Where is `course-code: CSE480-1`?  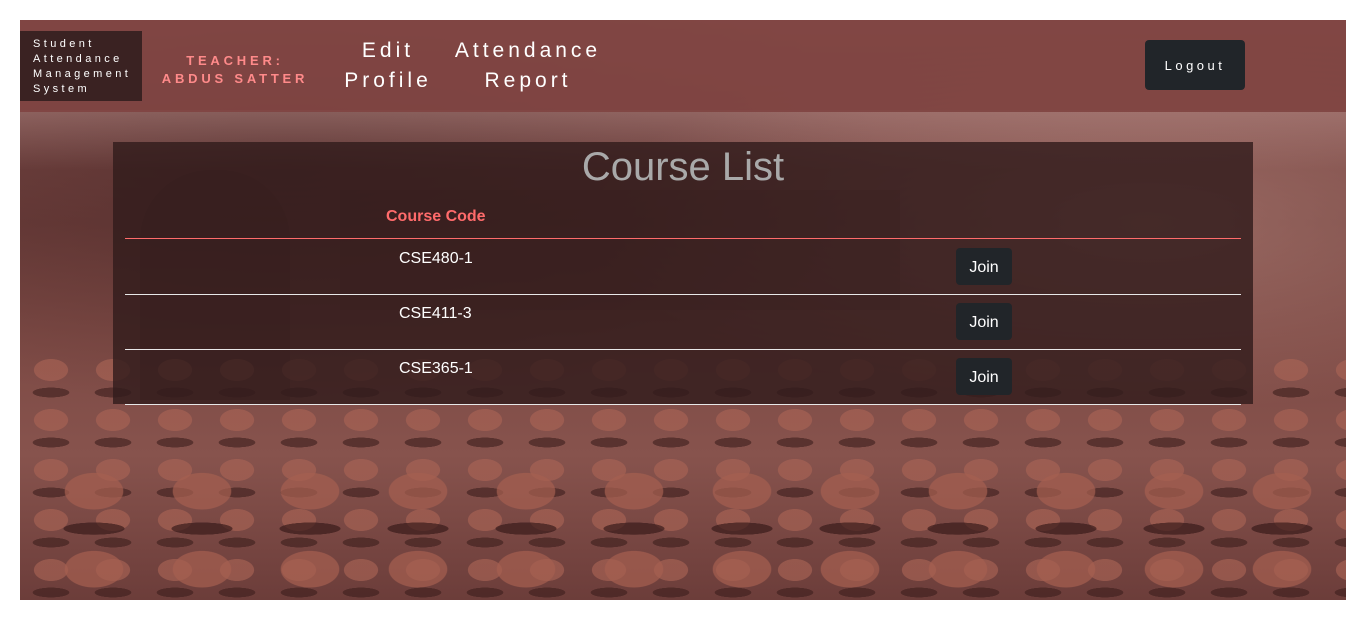
course-code: CSE480-1 is located at coordinates (436, 258).